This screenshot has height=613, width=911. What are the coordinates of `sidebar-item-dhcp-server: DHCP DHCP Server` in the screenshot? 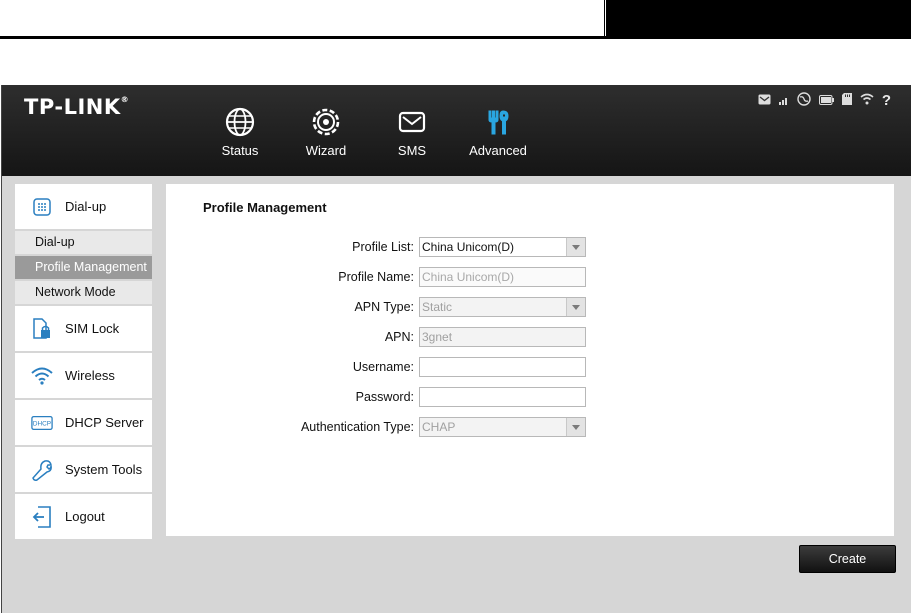 It's located at (83, 423).